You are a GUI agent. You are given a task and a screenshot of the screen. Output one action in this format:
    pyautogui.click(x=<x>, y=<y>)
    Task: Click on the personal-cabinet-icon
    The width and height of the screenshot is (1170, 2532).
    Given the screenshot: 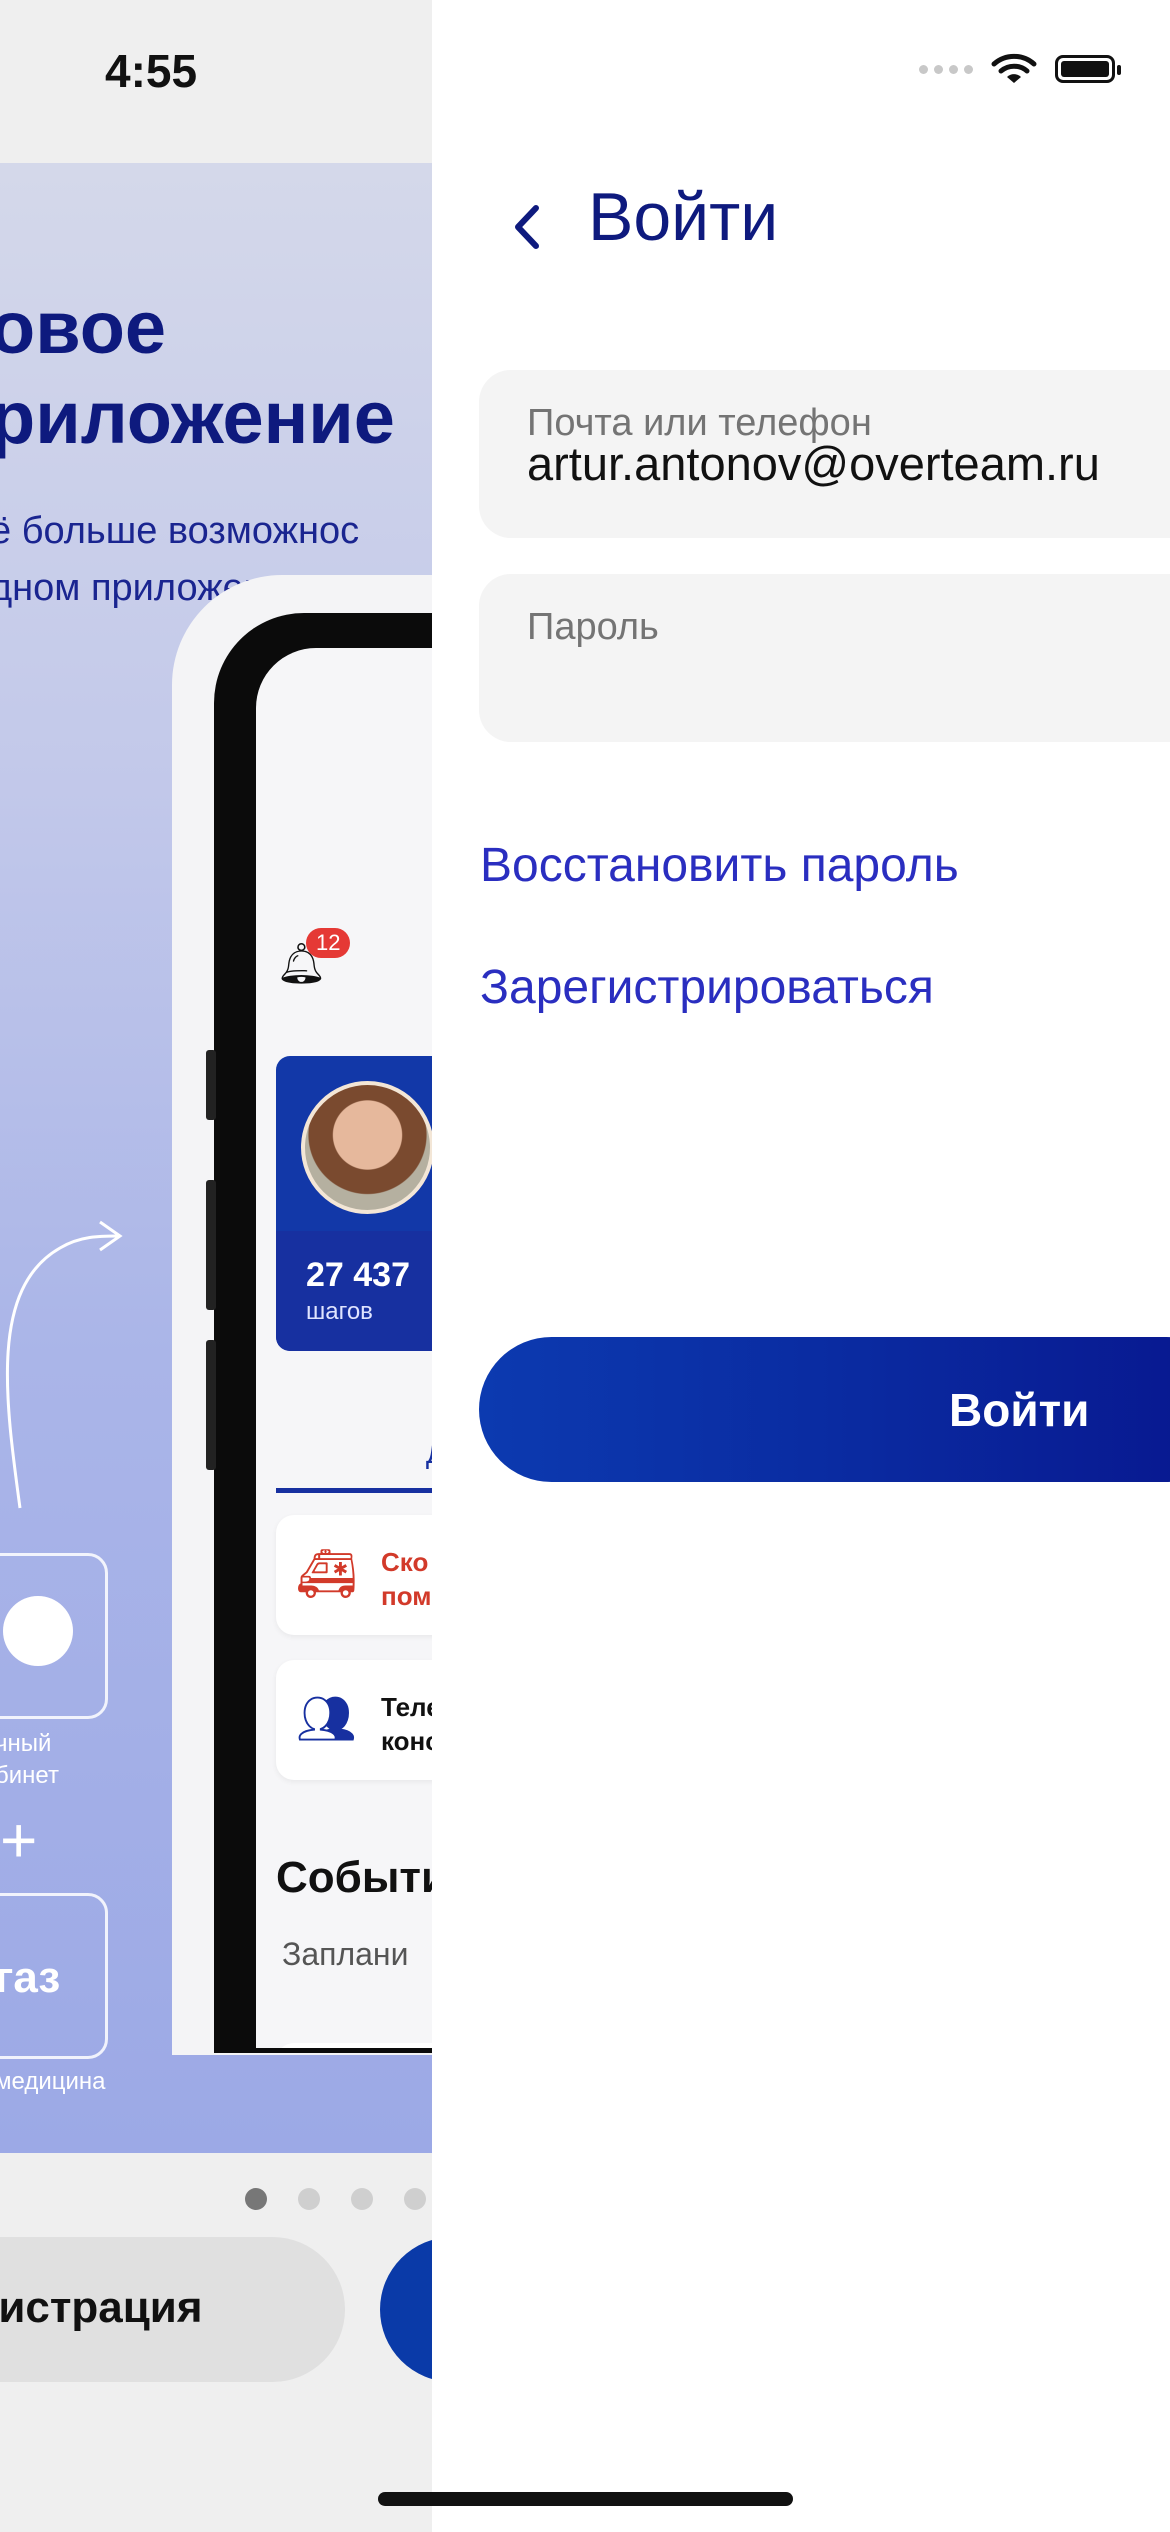 What is the action you would take?
    pyautogui.click(x=54, y=1636)
    